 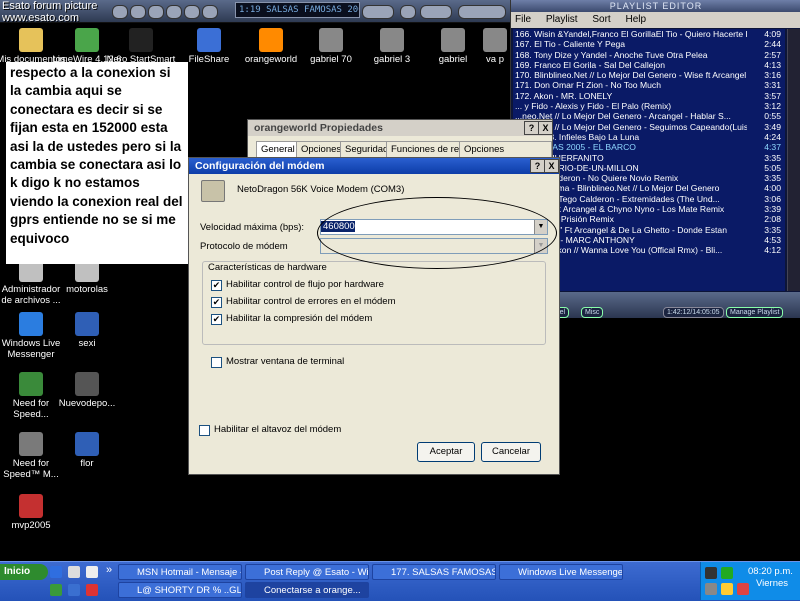 What do you see at coordinates (770, 571) in the screenshot?
I see `clock-time: 08:20 p.m.` at bounding box center [770, 571].